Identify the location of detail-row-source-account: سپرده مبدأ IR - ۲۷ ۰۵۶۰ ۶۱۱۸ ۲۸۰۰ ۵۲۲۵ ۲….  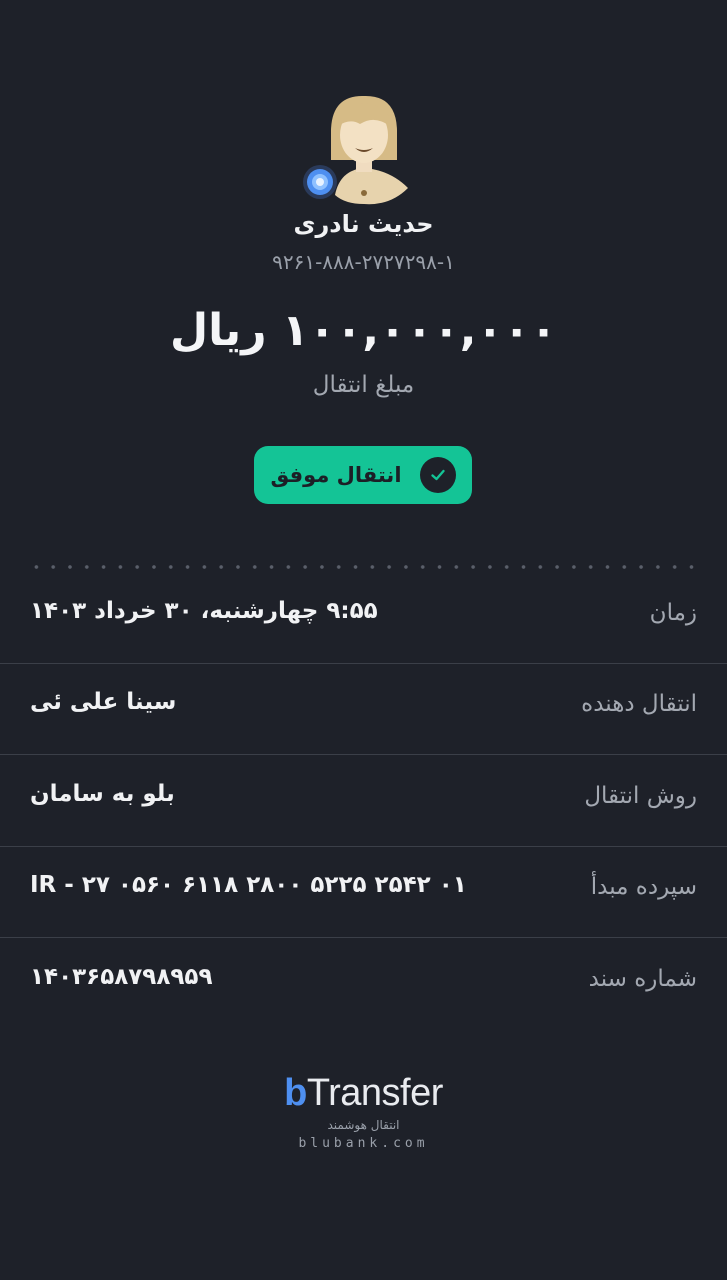
(363, 892).